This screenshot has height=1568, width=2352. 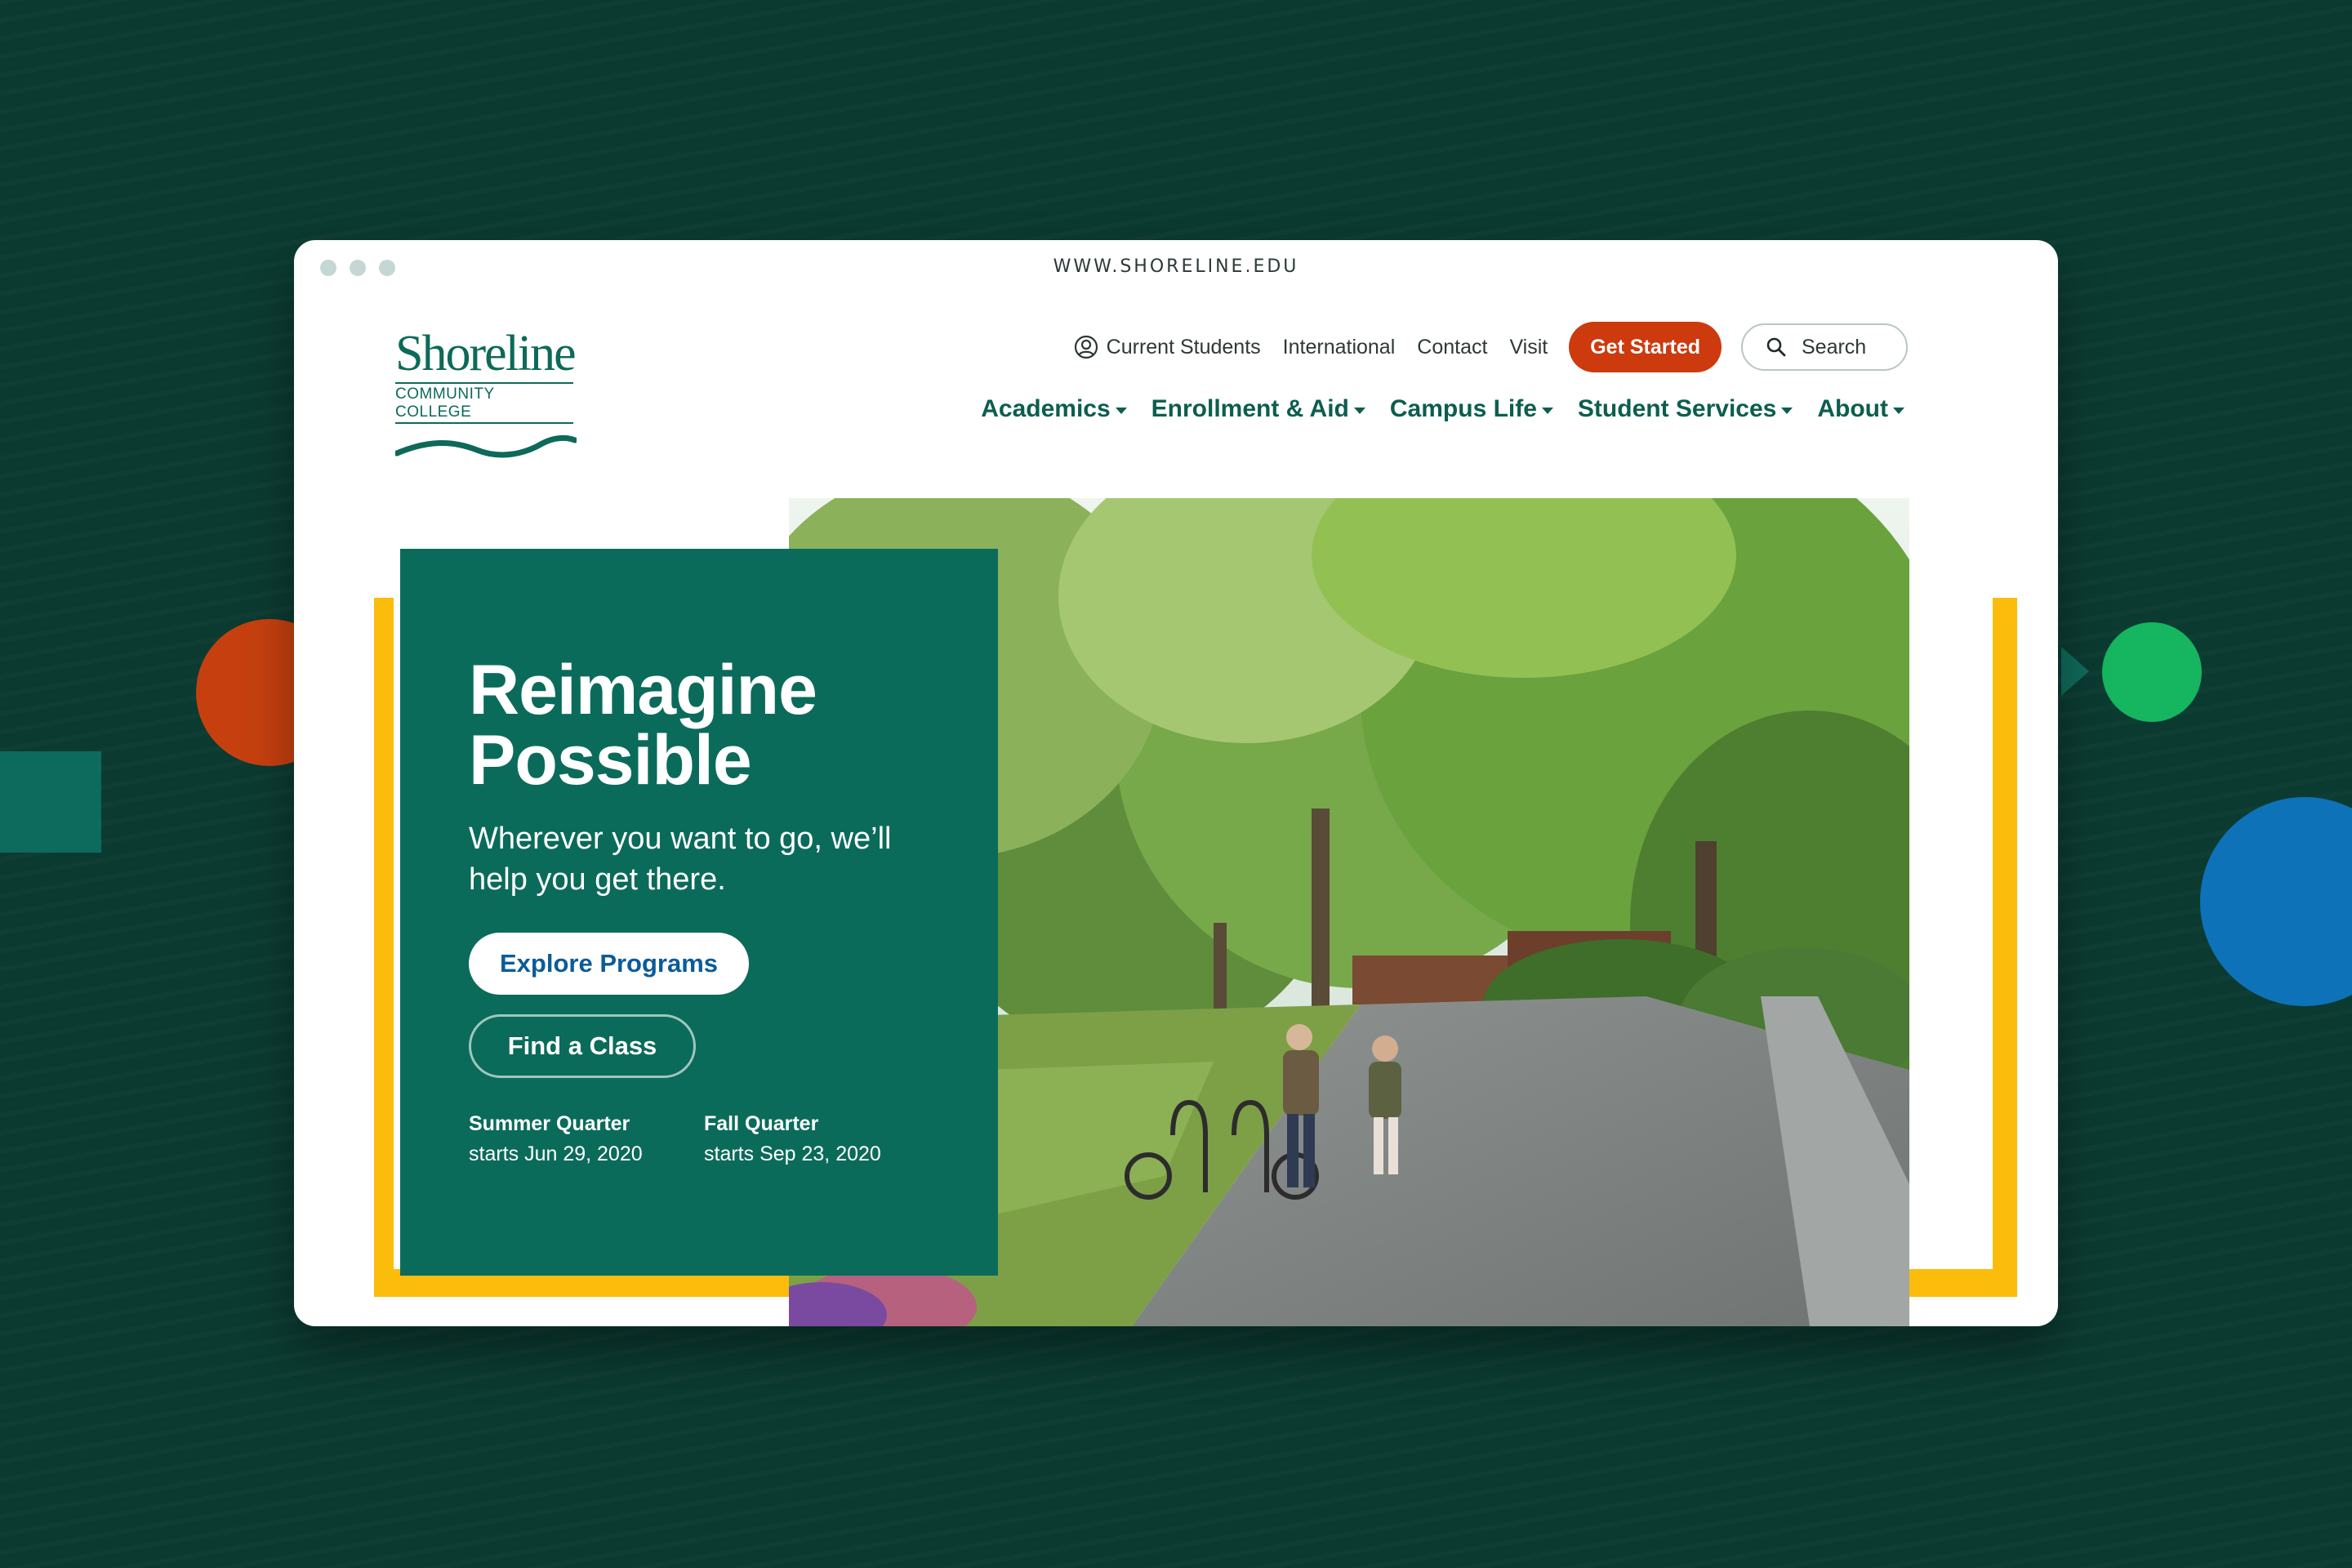 What do you see at coordinates (556, 1139) in the screenshot?
I see `summer-quarter-info: Summer Quarter starts Jun 29, 2020` at bounding box center [556, 1139].